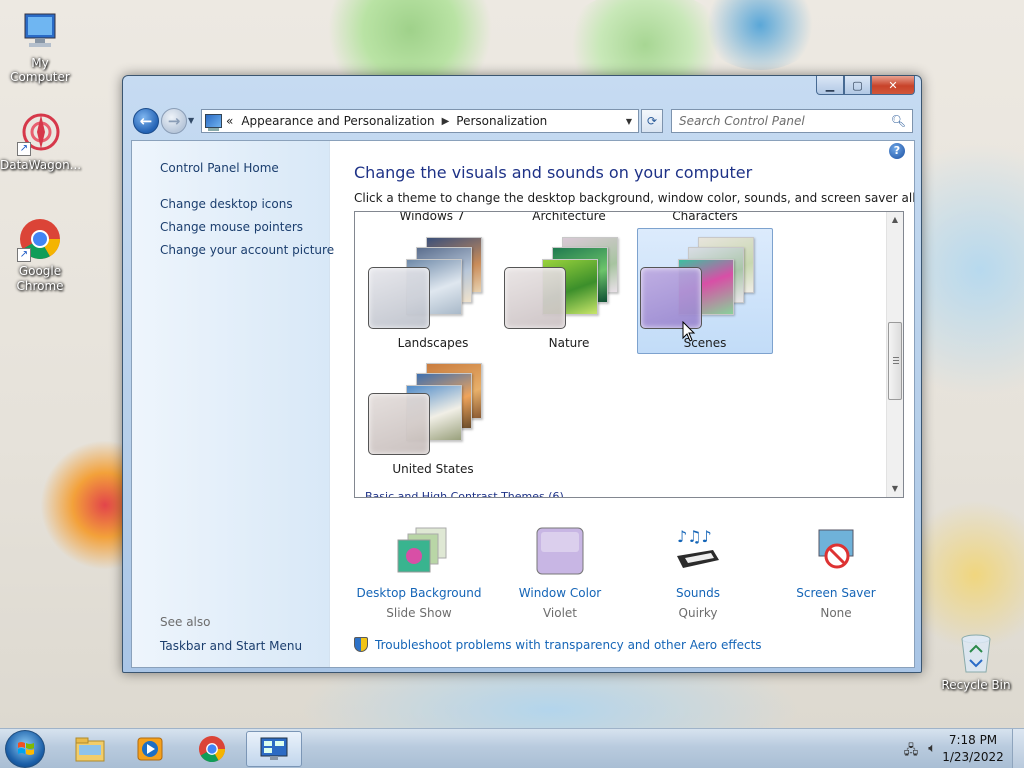 Image resolution: width=1024 pixels, height=768 pixels. What do you see at coordinates (433, 291) in the screenshot?
I see `theme-landscapes: Landscapes` at bounding box center [433, 291].